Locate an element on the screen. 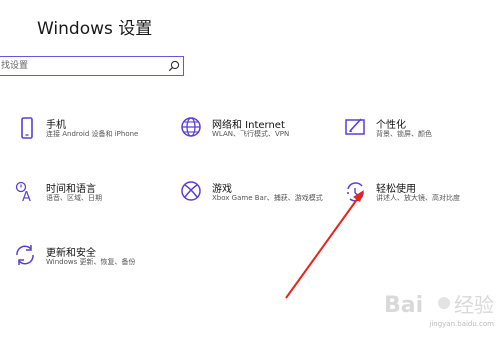  svg-text: A is located at coordinates (26, 197).